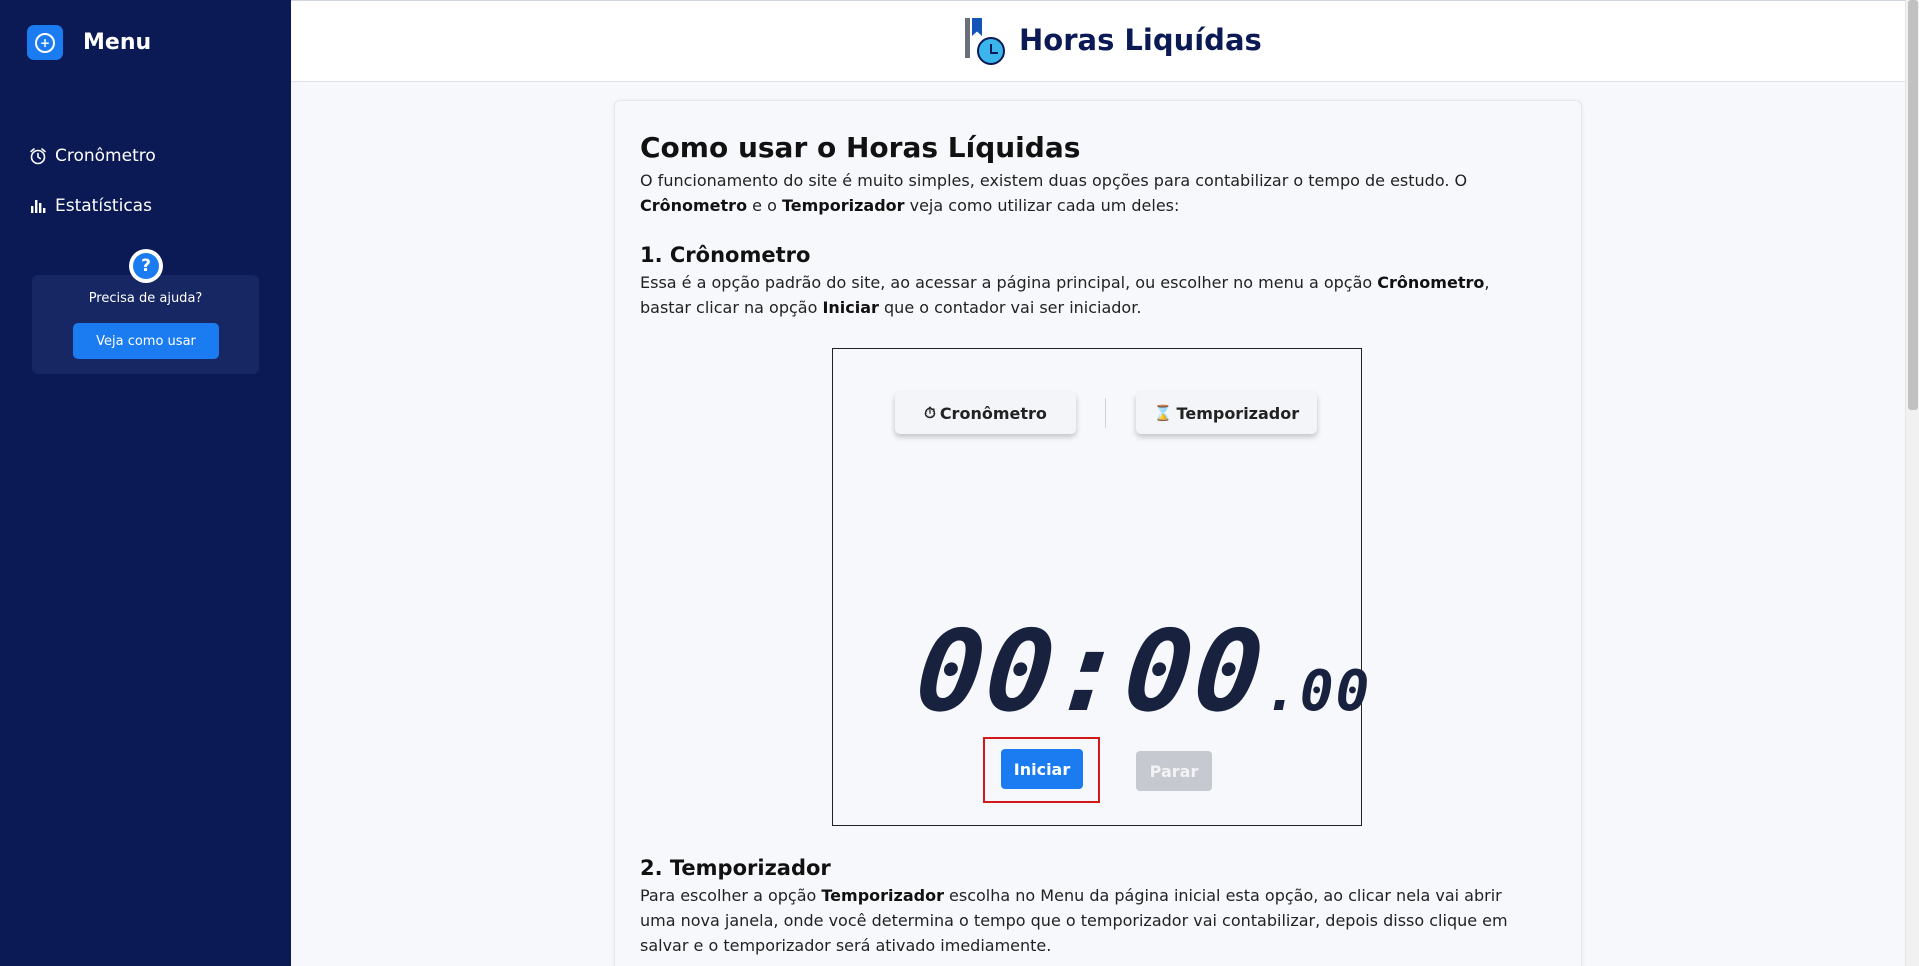  Describe the element at coordinates (1090, 672) in the screenshot. I see `timer-main: 00:00` at that location.